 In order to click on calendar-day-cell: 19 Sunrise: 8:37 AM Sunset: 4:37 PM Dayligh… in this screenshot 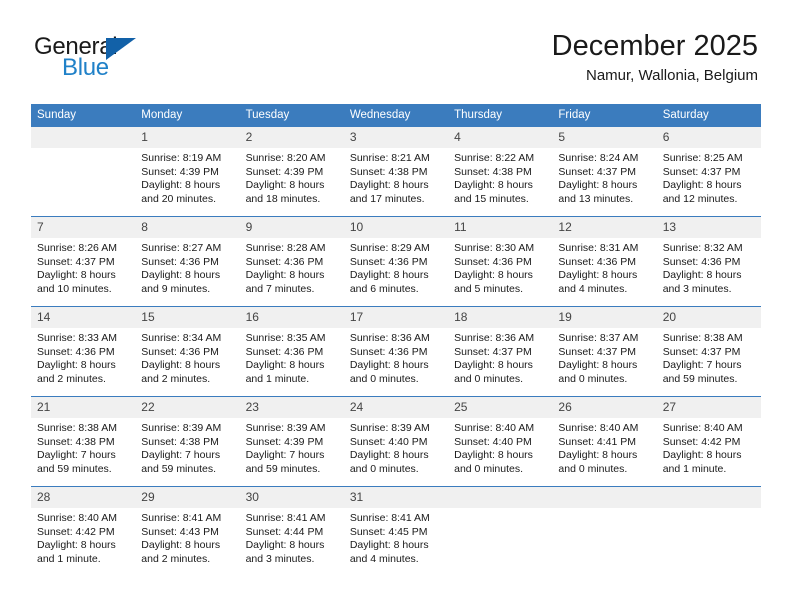, I will do `click(604, 351)`.